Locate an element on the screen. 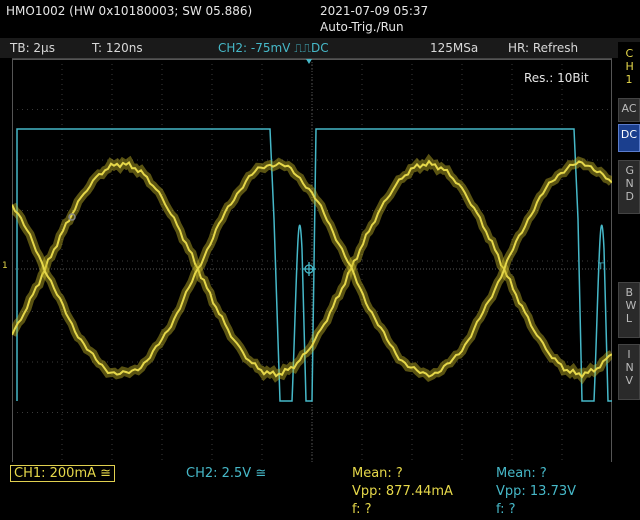 The height and width of the screenshot is (520, 640). device-info: HMO1002 (HW 0x10180003; SW 05.886) is located at coordinates (129, 11).